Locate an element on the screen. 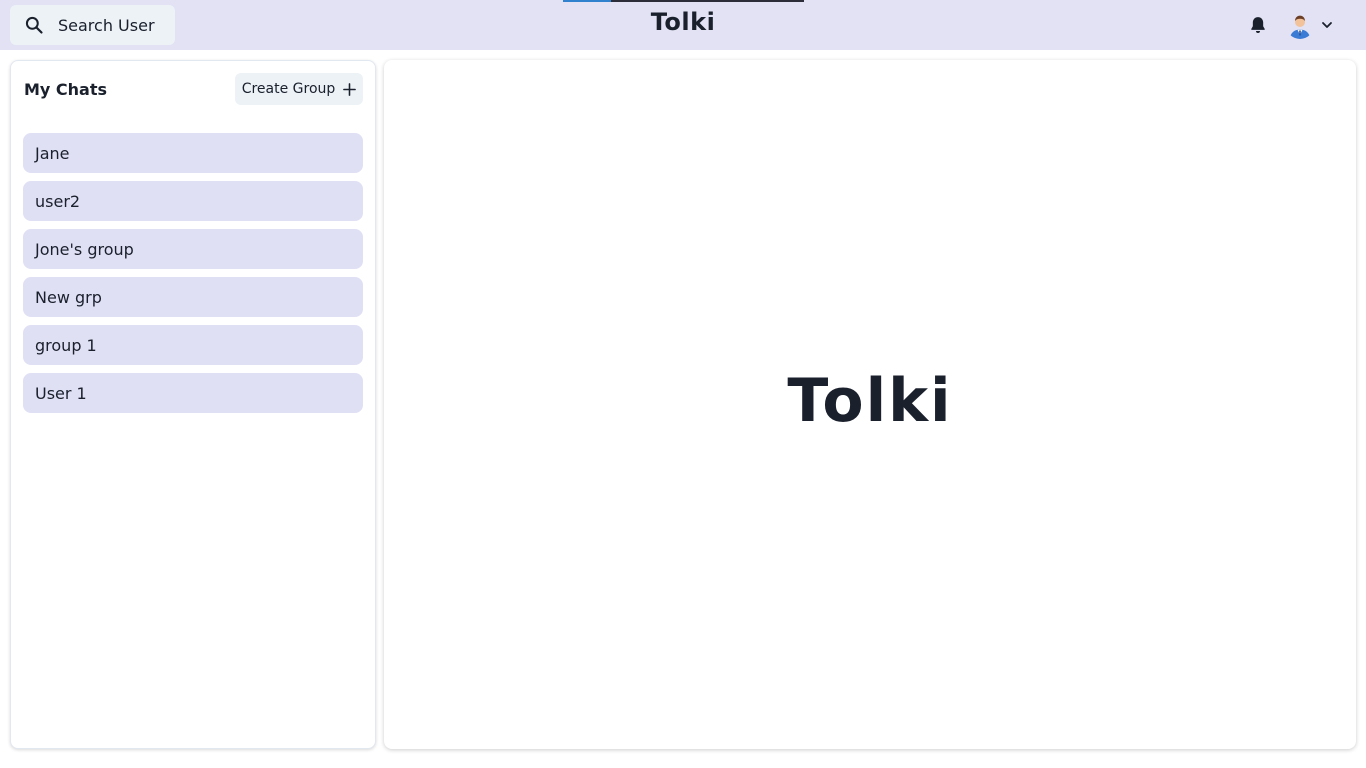  top-bar: Search User Tolki is located at coordinates (683, 25).